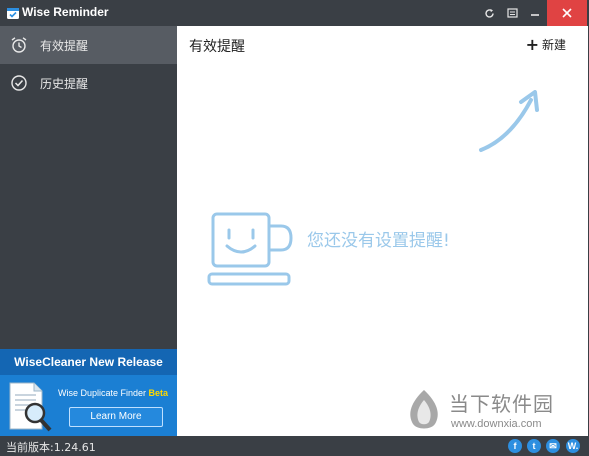 This screenshot has height=456, width=589. What do you see at coordinates (217, 47) in the screenshot?
I see `page-title: 有效提醒` at bounding box center [217, 47].